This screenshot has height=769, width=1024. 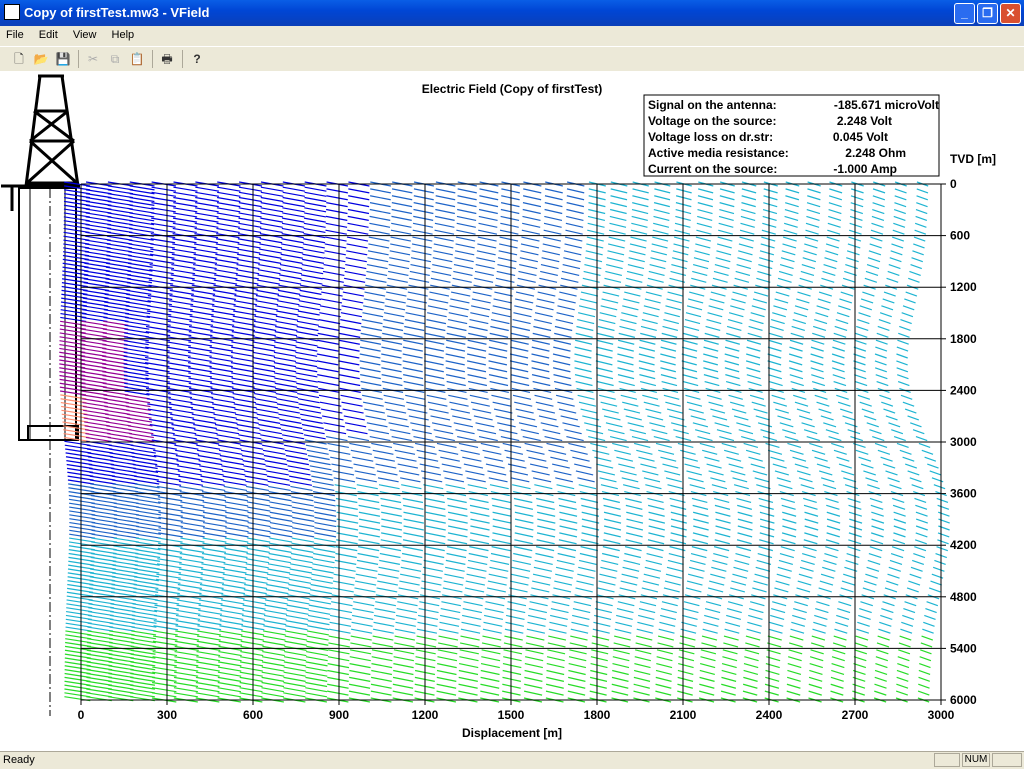 I want to click on help-icon: ?, so click(x=197, y=59).